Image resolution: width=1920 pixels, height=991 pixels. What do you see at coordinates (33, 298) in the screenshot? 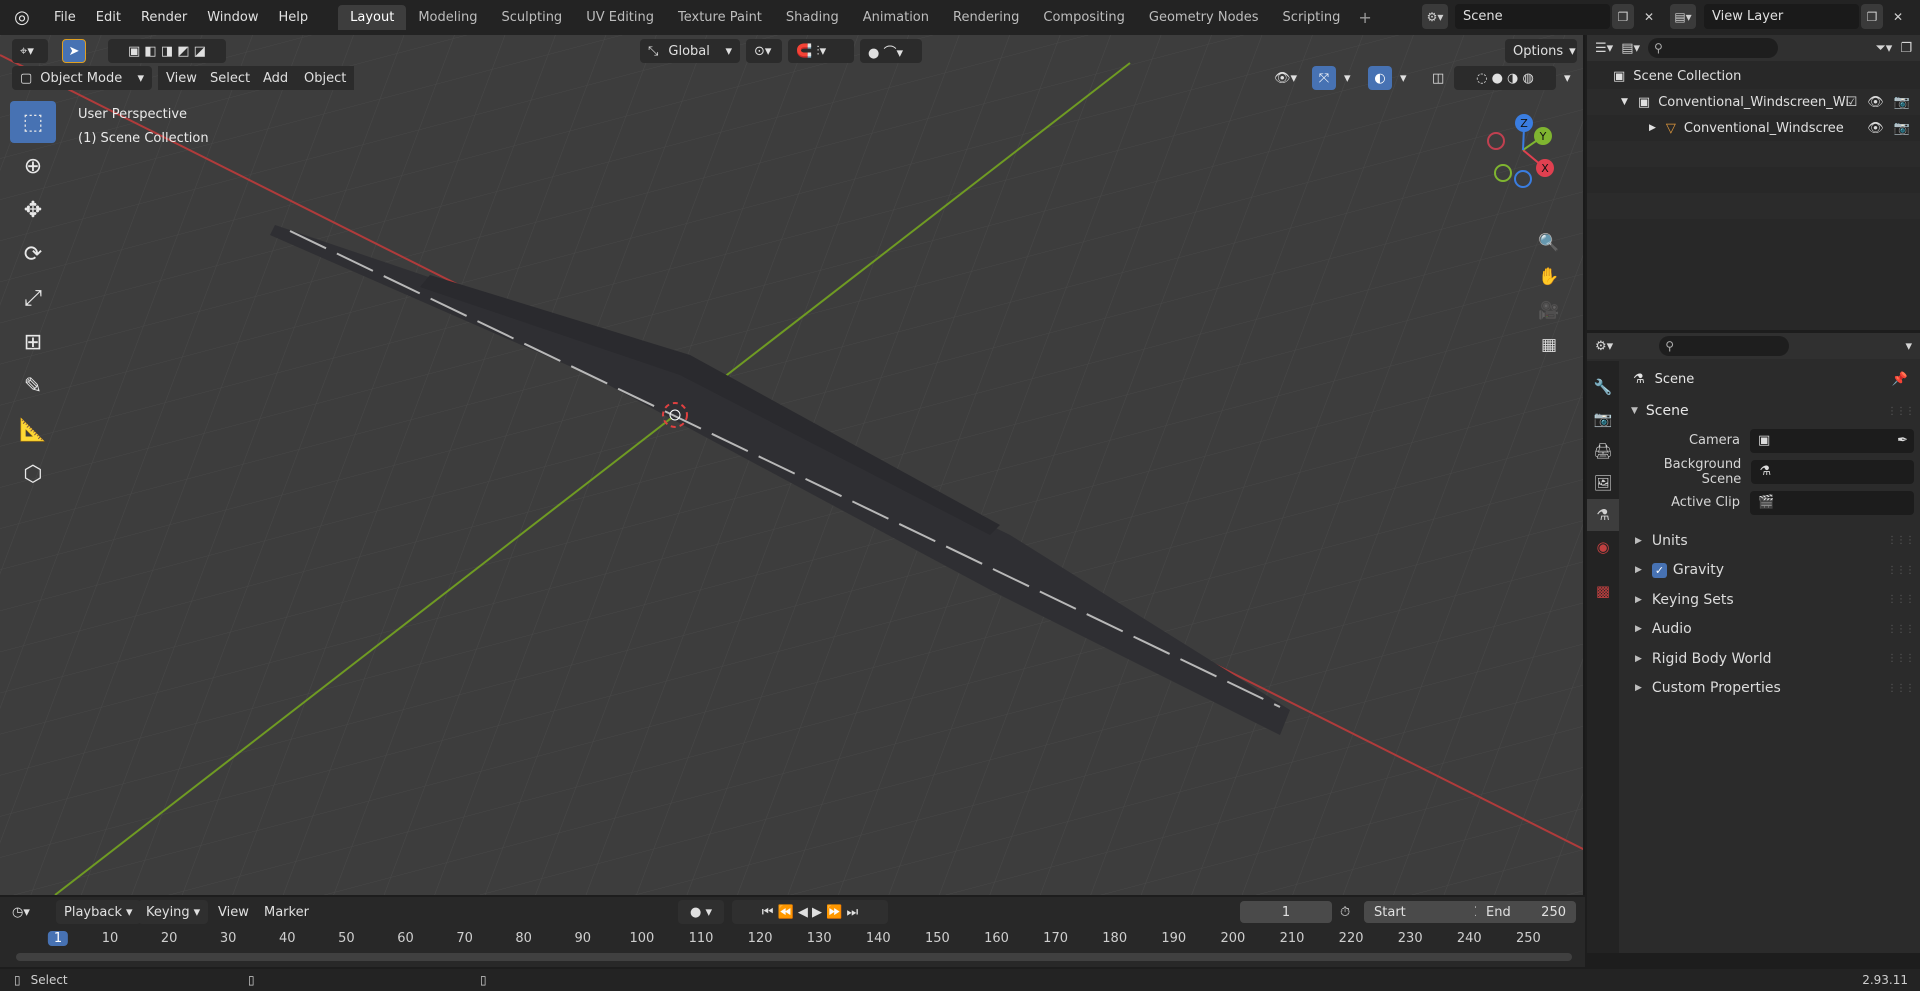
I see `scale-tool-icon: ⤢` at bounding box center [33, 298].